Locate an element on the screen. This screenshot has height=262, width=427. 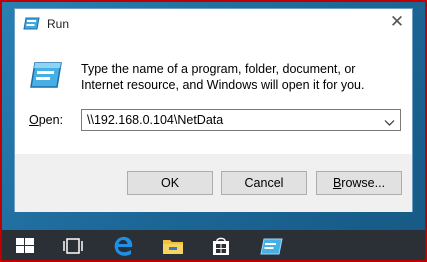
open-input: \\192.168.0.104\NetData is located at coordinates (155, 120).